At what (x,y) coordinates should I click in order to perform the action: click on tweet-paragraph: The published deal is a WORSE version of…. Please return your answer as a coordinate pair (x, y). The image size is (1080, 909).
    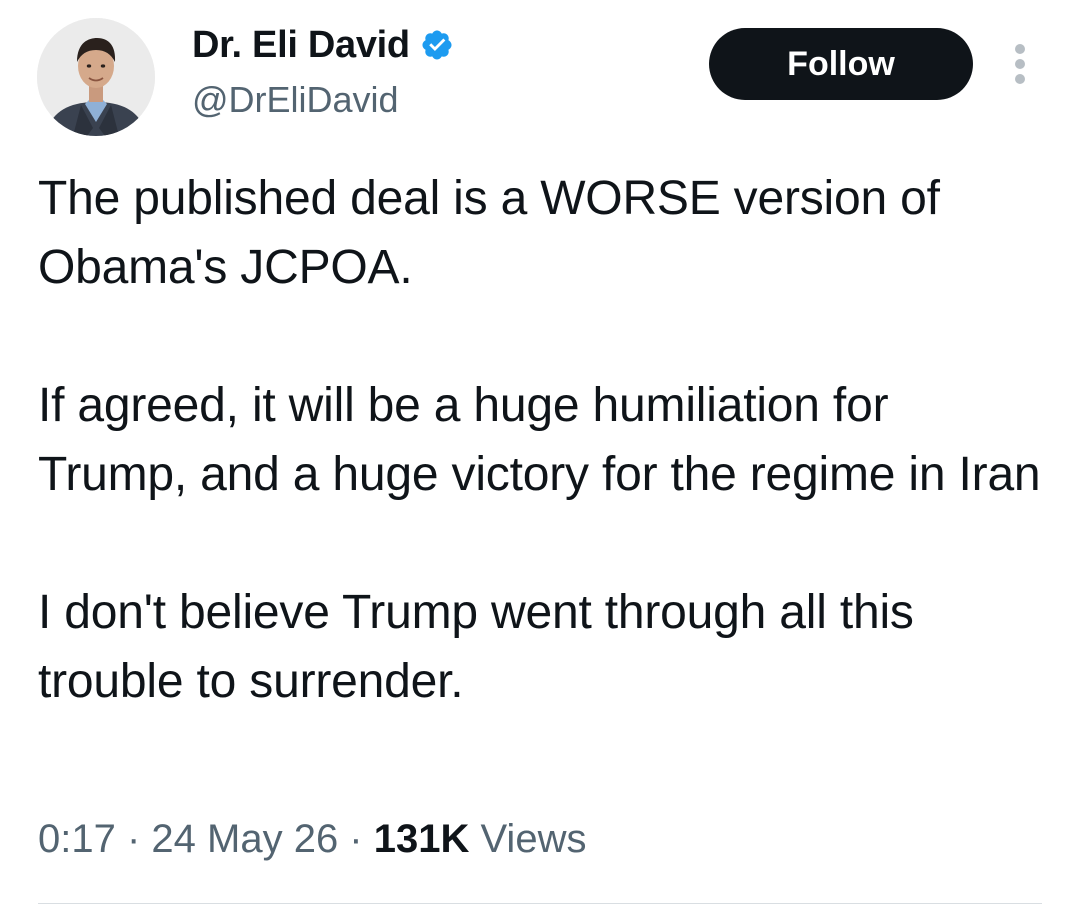
    Looking at the image, I should click on (489, 233).